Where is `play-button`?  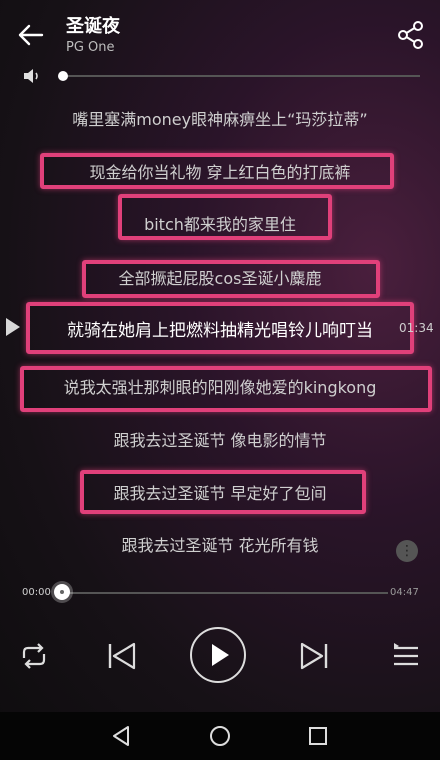
play-button is located at coordinates (218, 655).